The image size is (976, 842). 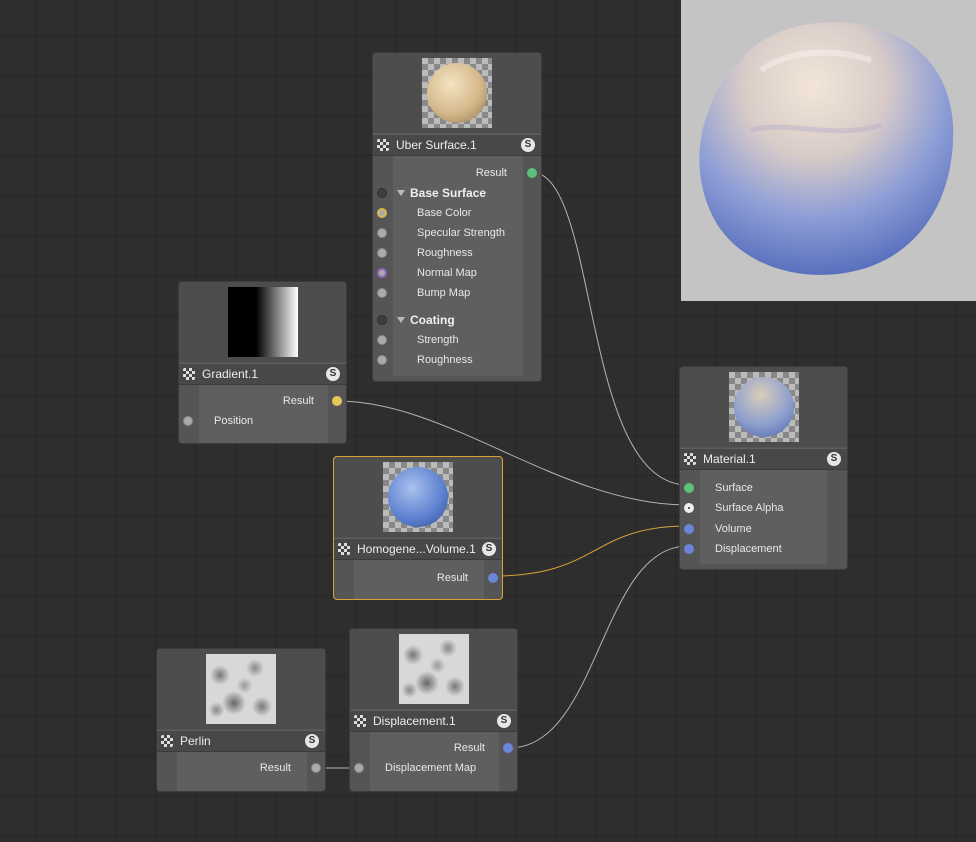 I want to click on section-coating: Coating, so click(x=426, y=320).